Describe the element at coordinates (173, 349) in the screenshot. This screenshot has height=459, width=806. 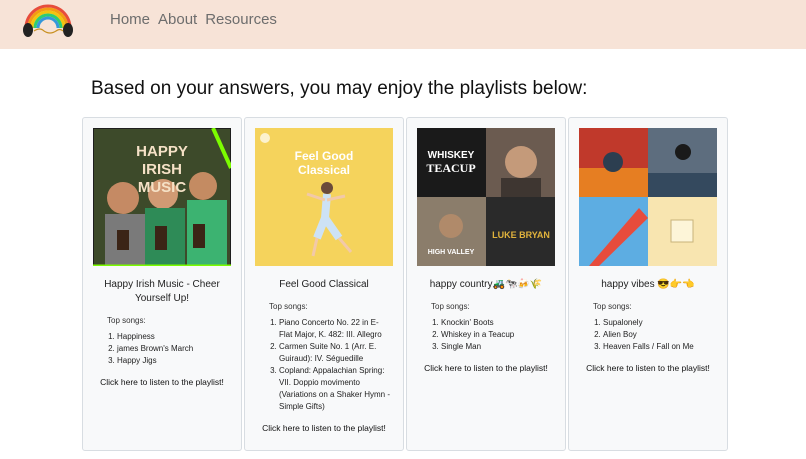
I see `song-item: james Brown's March` at that location.